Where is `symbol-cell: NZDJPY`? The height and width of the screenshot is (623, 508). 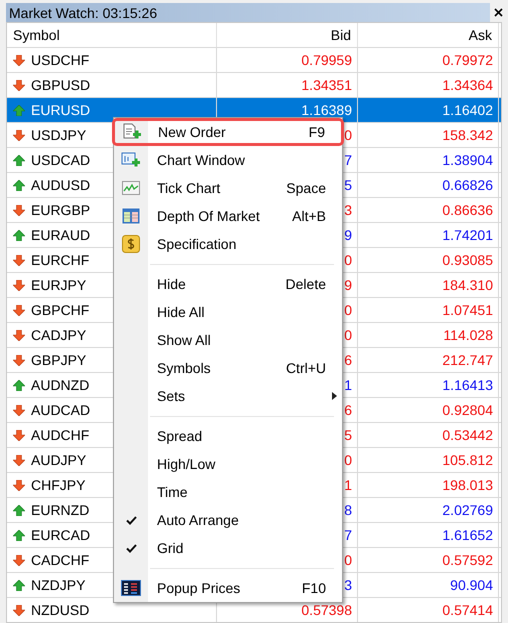 symbol-cell: NZDJPY is located at coordinates (58, 585).